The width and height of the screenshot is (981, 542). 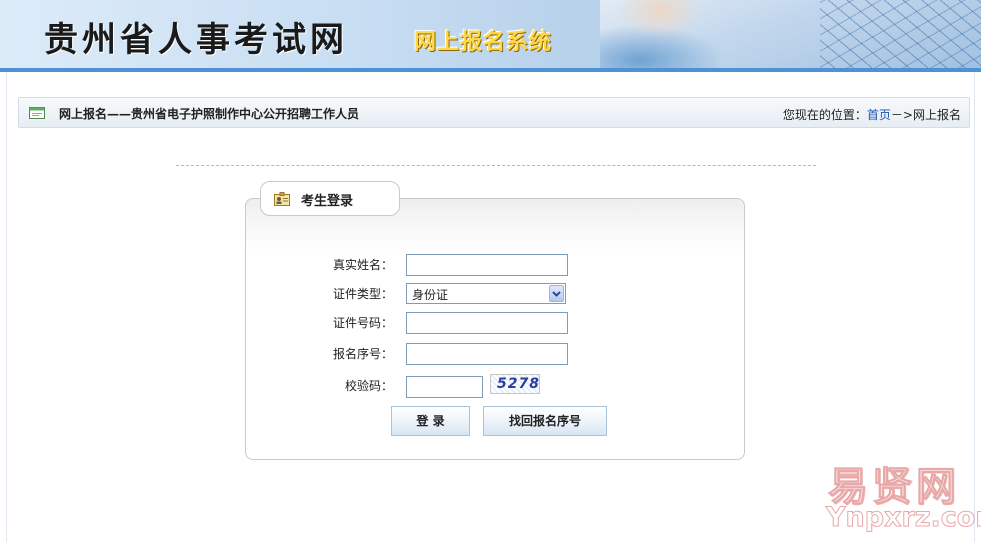 What do you see at coordinates (487, 354) in the screenshot?
I see `registration-number-input` at bounding box center [487, 354].